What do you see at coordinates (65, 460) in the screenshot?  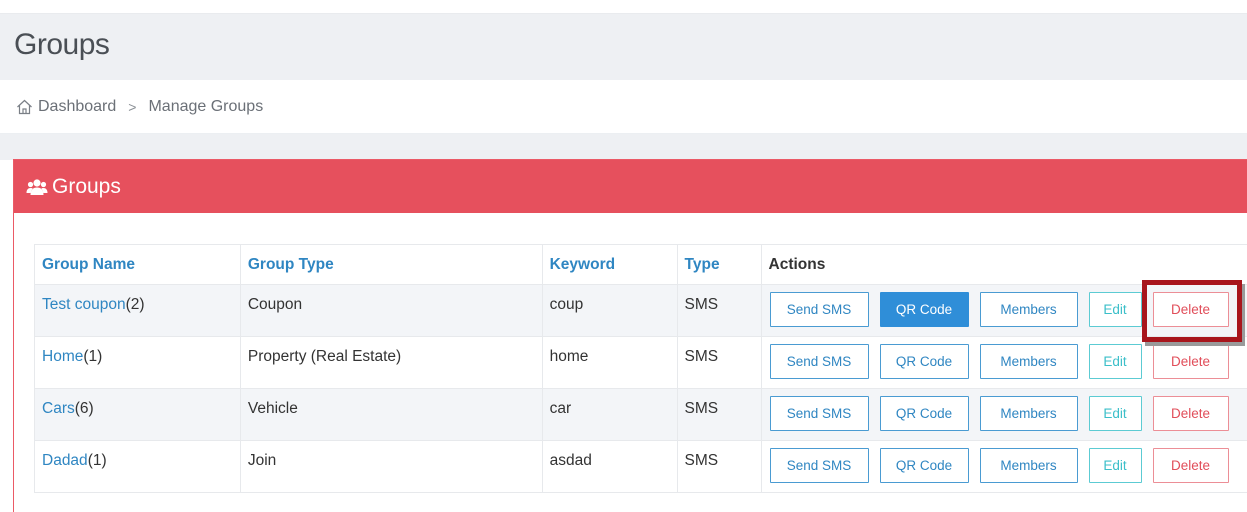 I see `group-name-link: Dadad` at bounding box center [65, 460].